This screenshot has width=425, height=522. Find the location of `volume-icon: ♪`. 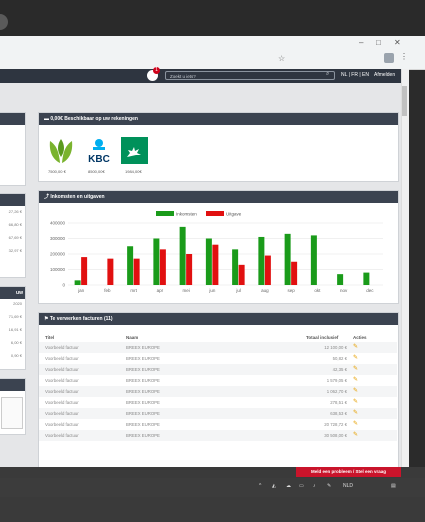

volume-icon: ♪ is located at coordinates (314, 486).